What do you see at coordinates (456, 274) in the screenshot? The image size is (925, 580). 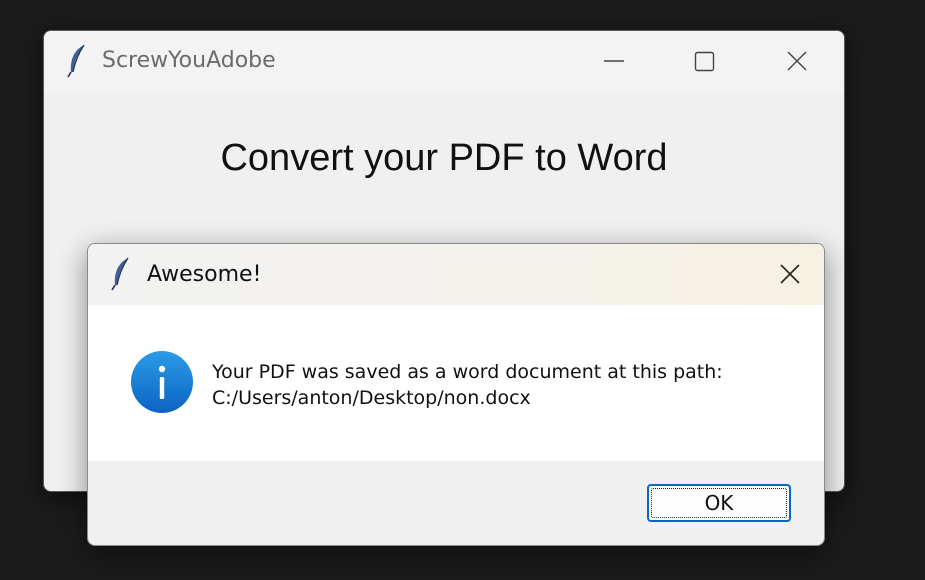 I see `dialog-titlebar: Awesome!` at bounding box center [456, 274].